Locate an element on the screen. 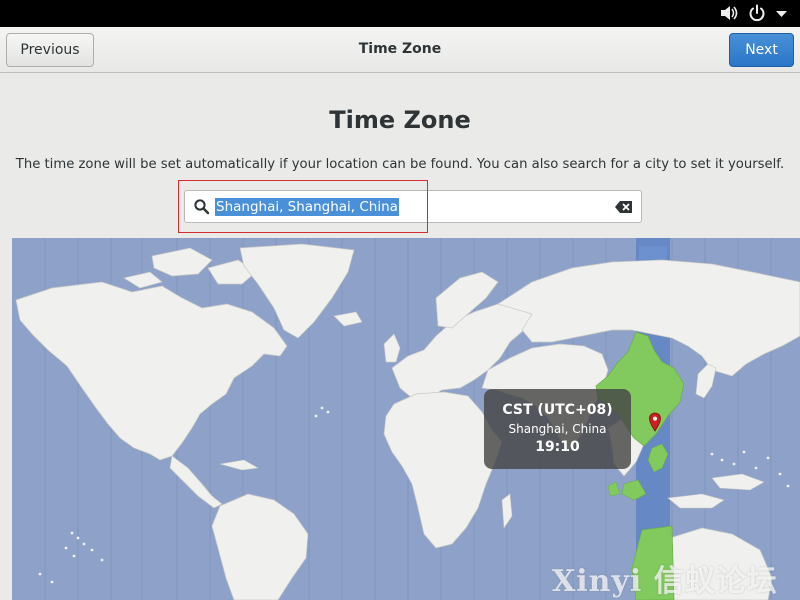 This screenshot has height=600, width=800. watermark-text: Xinyi 信蚁论坛 is located at coordinates (665, 581).